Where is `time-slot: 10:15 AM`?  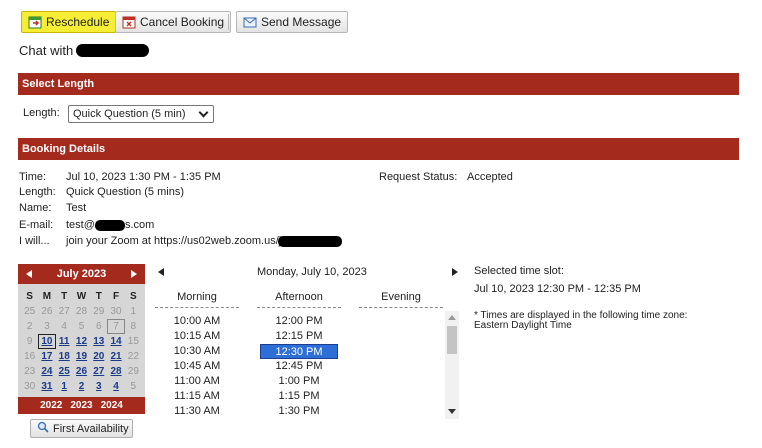
time-slot: 10:15 AM is located at coordinates (197, 336).